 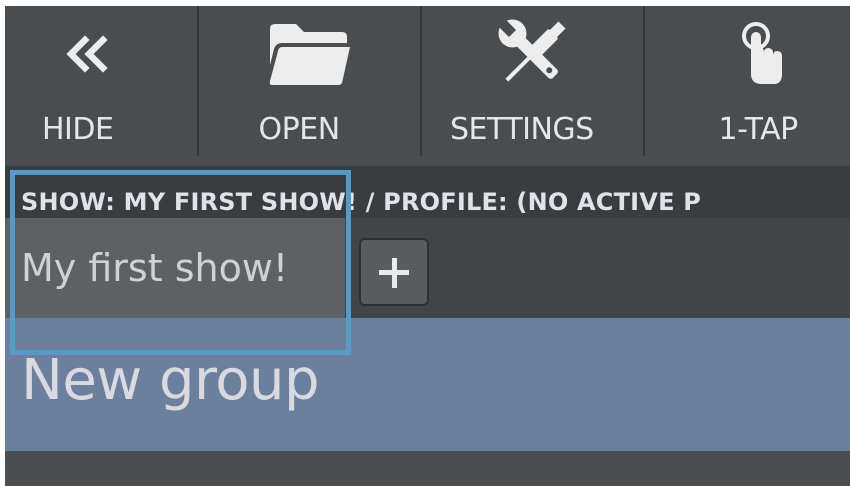 I want to click on hide-button: HIDE, so click(x=101, y=86).